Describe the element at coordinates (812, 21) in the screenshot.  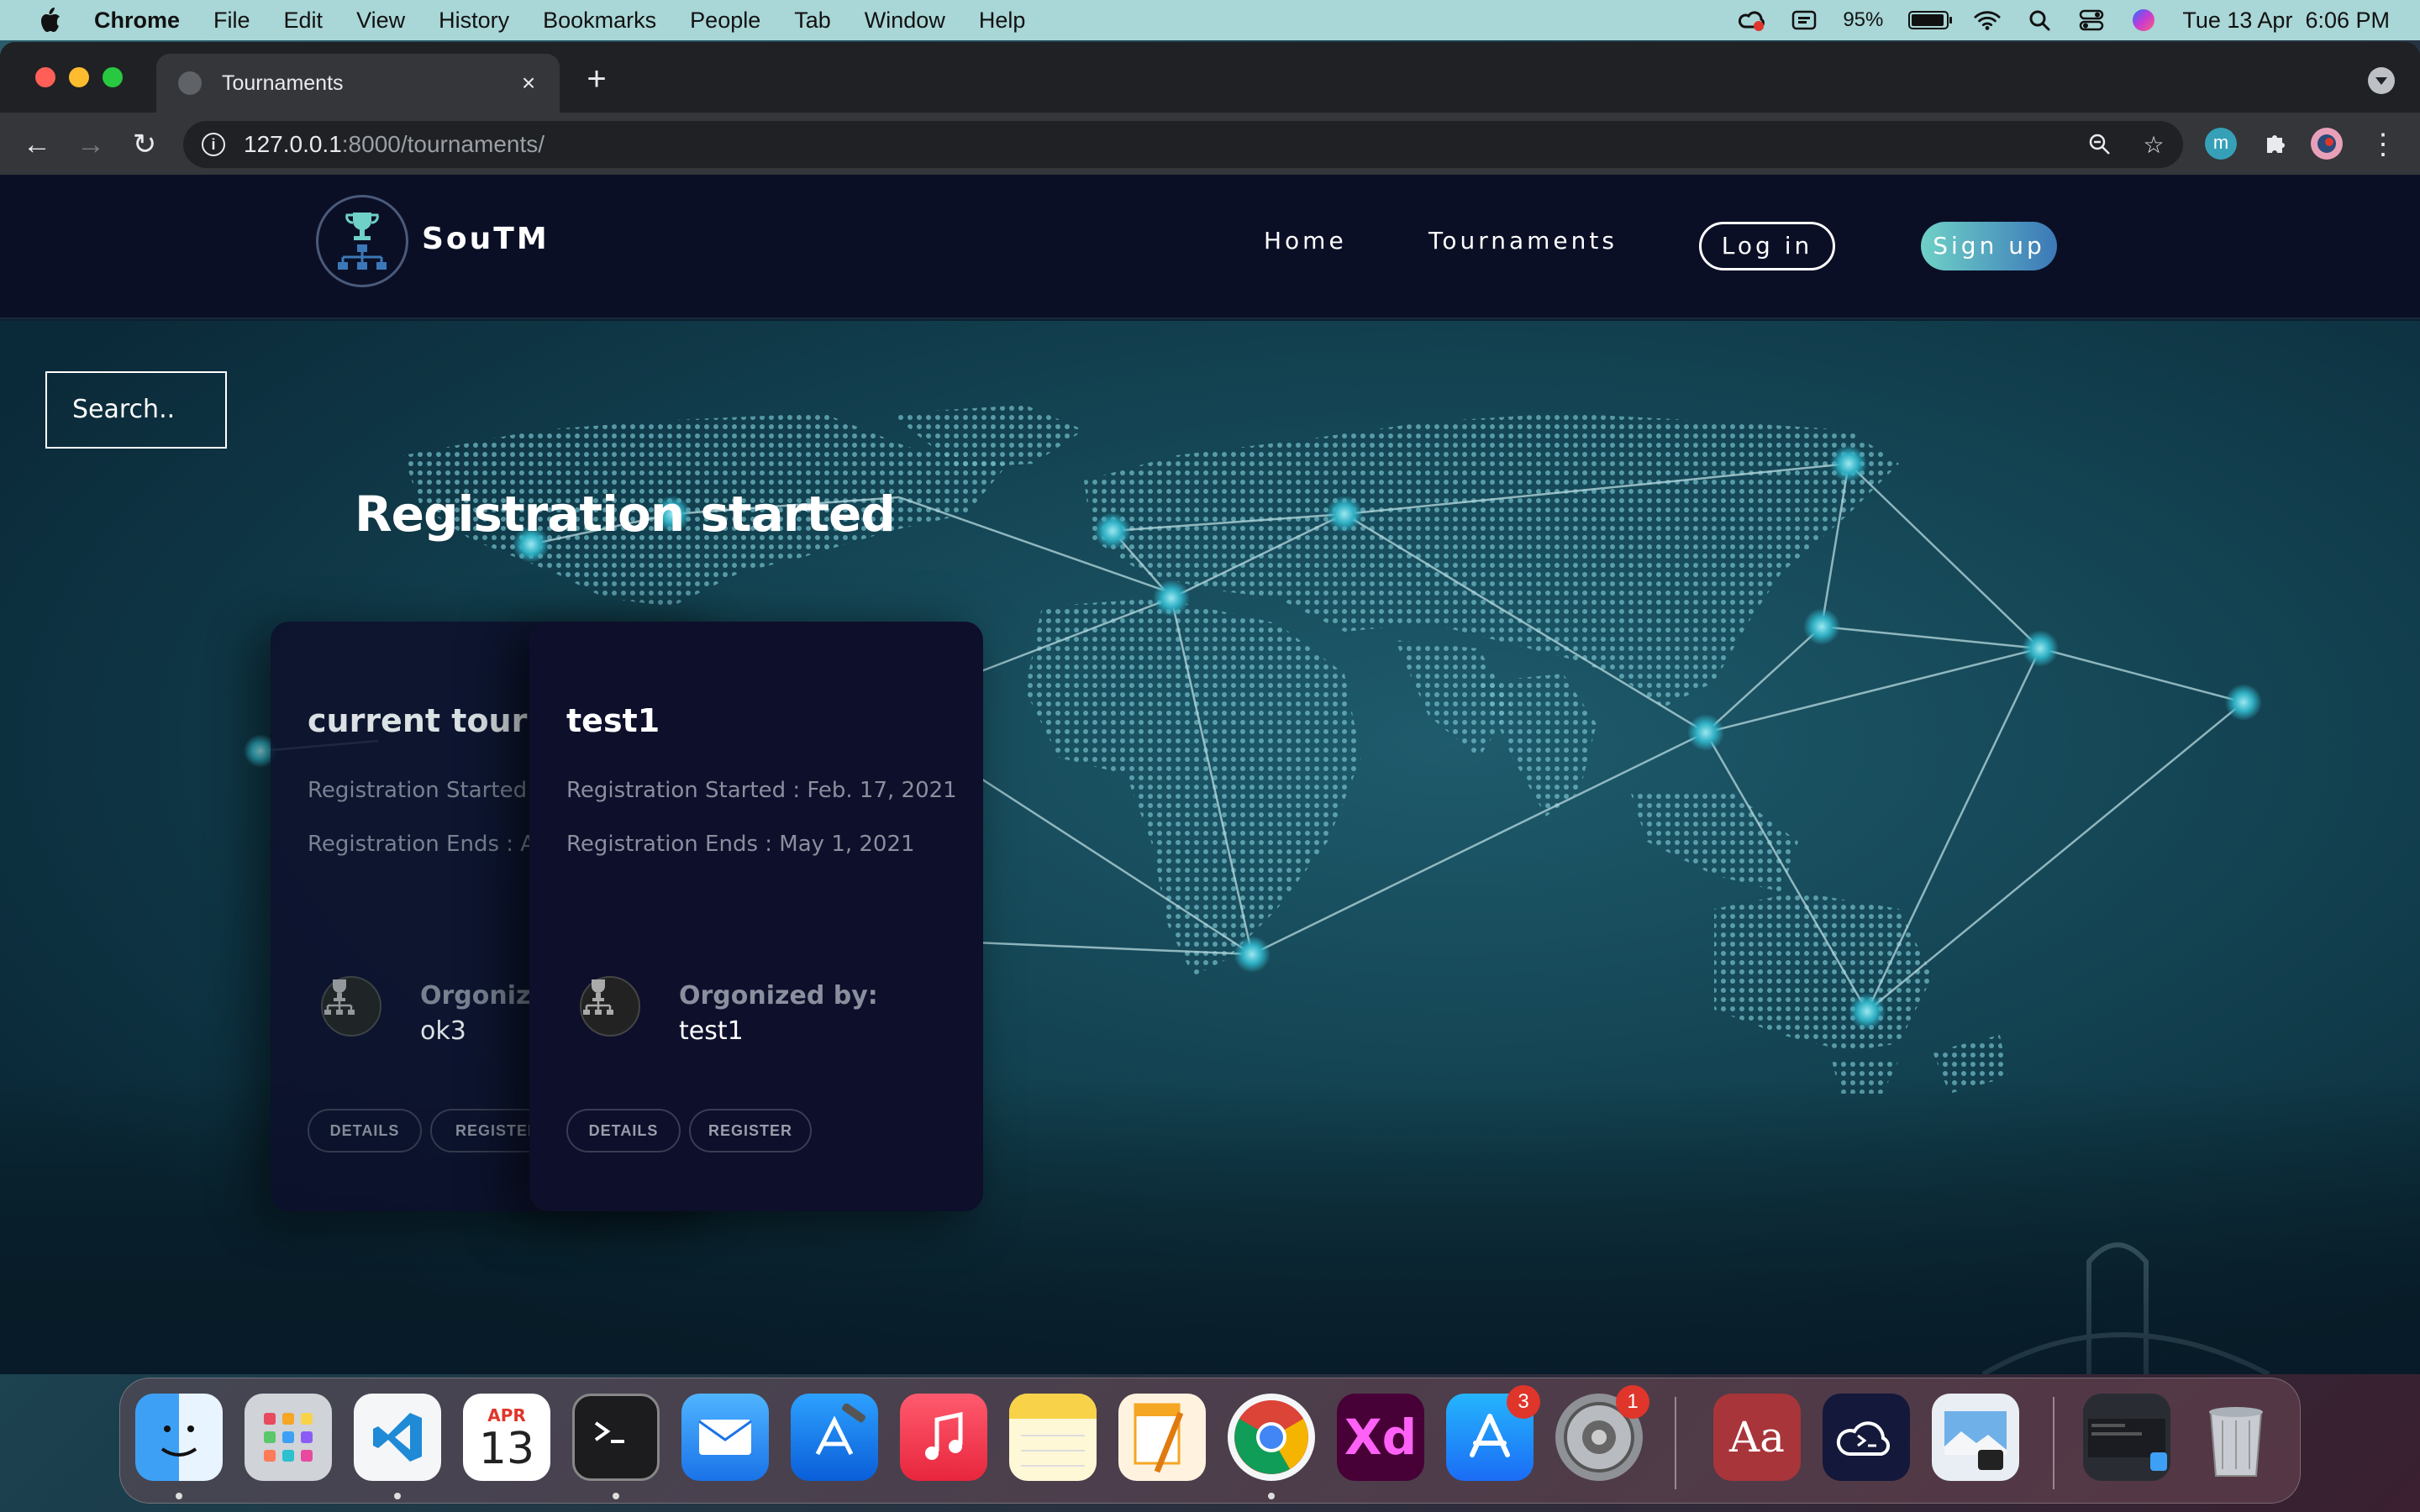
I see `menu-tab: Tab` at that location.